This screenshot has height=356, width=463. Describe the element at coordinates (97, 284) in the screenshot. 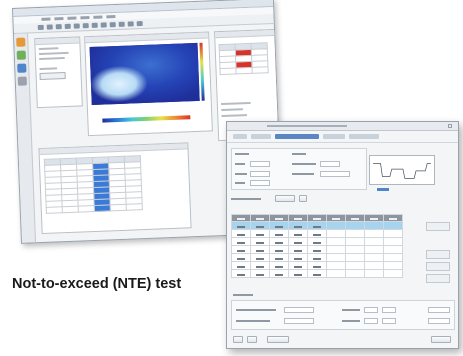

I see `figure-caption: Not-to-exceed (NTE) test` at that location.